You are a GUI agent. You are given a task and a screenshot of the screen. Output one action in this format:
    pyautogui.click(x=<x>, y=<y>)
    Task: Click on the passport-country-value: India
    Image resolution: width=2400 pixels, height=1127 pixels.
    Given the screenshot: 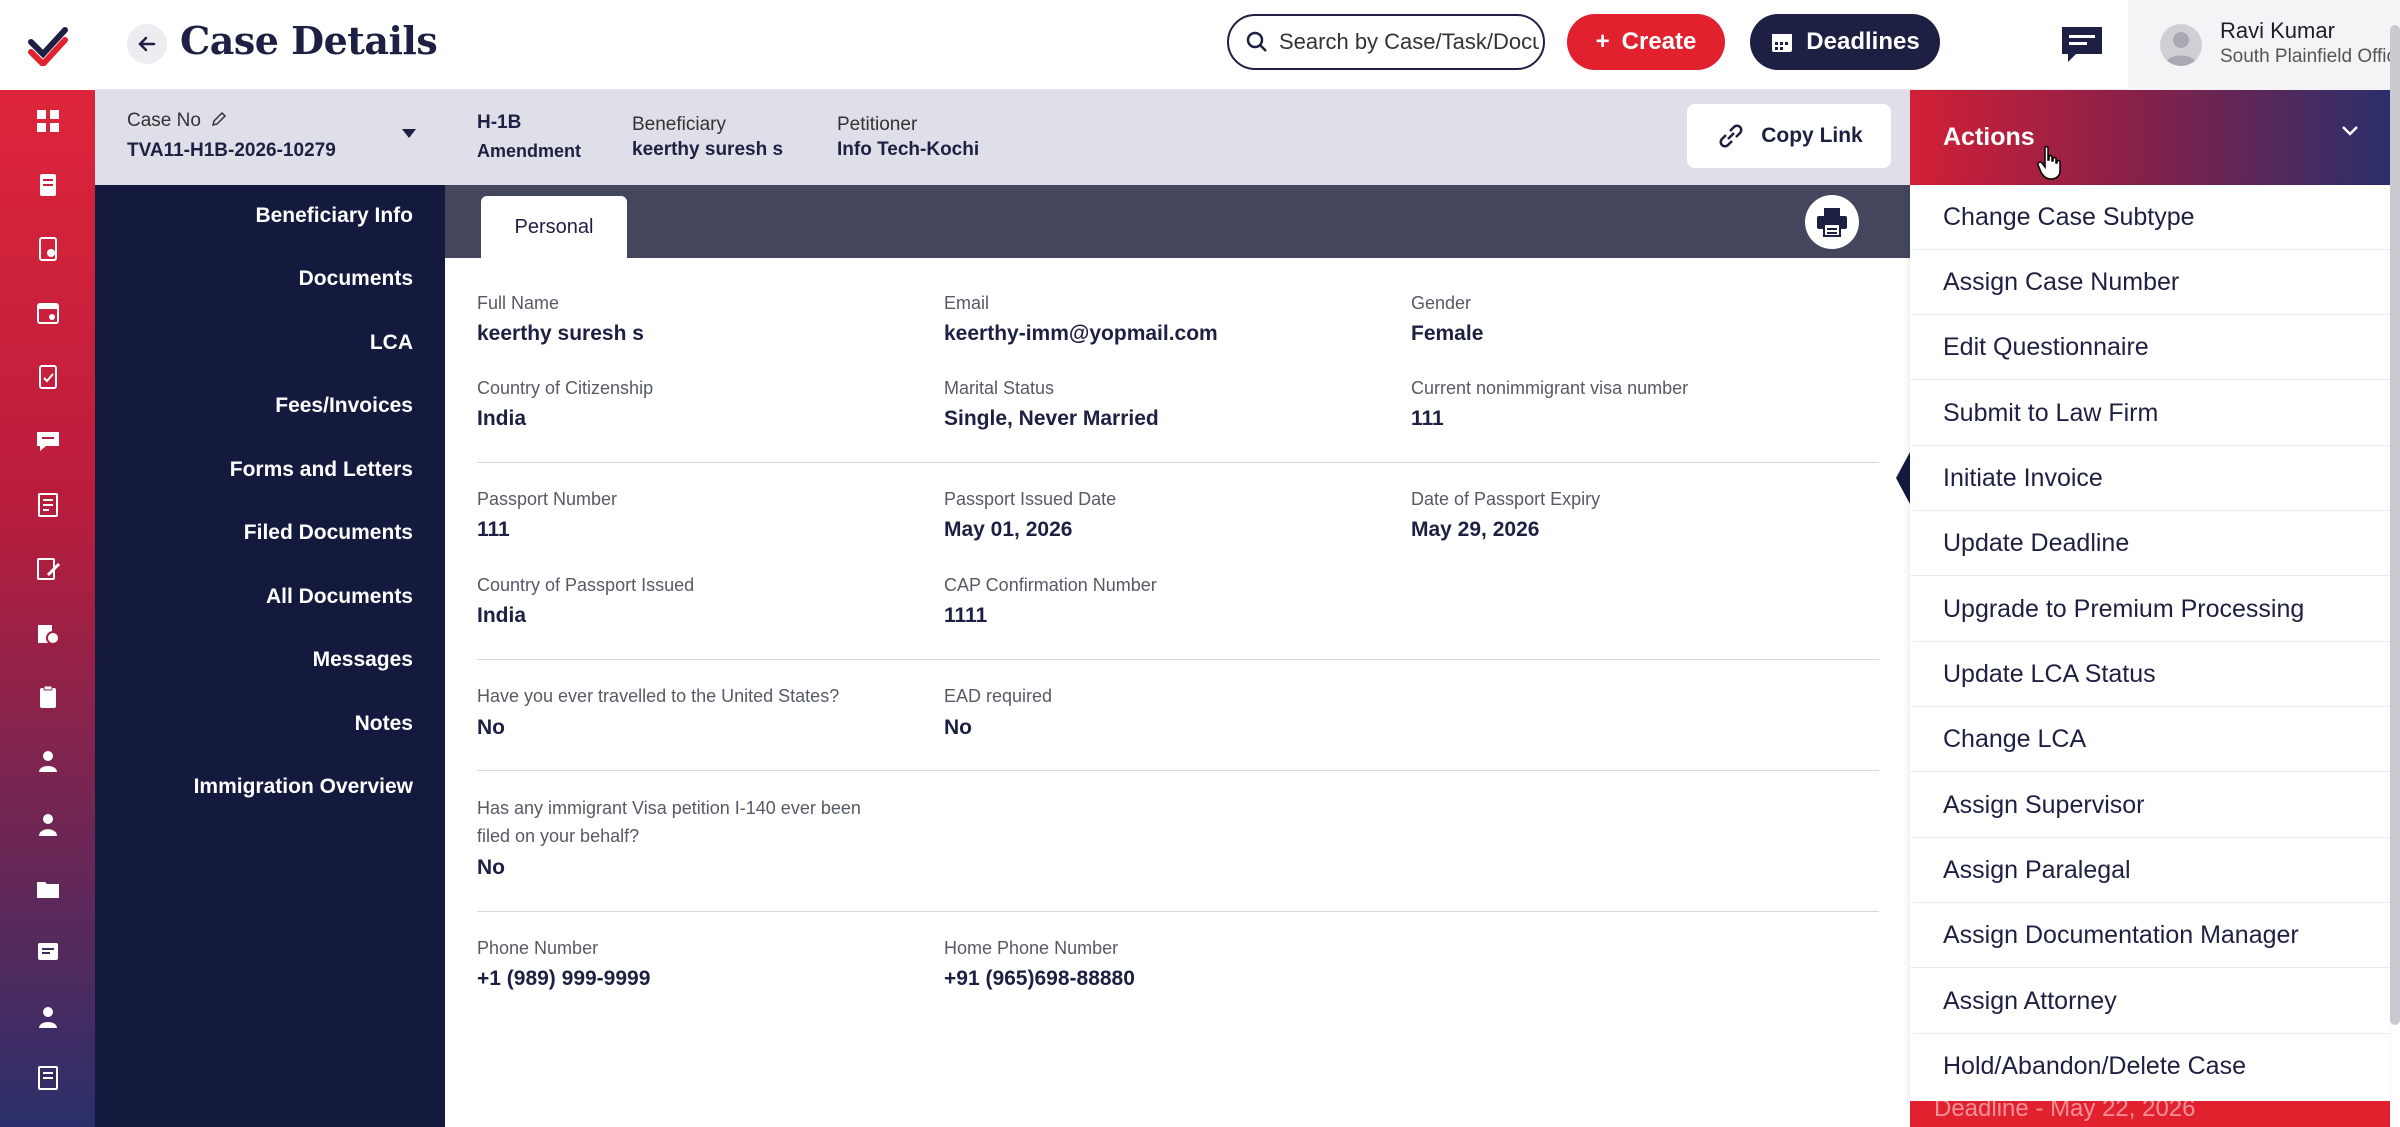 What is the action you would take?
    pyautogui.click(x=502, y=615)
    